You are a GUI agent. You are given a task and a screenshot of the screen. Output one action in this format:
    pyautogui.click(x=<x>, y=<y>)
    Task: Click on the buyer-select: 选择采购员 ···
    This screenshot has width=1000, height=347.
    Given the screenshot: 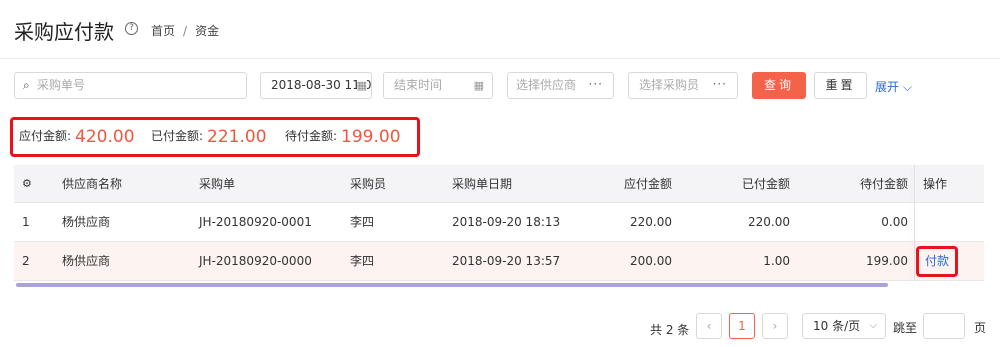 What is the action you would take?
    pyautogui.click(x=683, y=85)
    